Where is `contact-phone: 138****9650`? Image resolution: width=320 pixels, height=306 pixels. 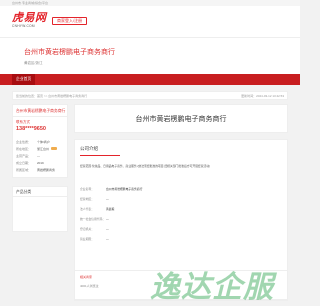 contact-phone: 138****9650 is located at coordinates (40, 132).